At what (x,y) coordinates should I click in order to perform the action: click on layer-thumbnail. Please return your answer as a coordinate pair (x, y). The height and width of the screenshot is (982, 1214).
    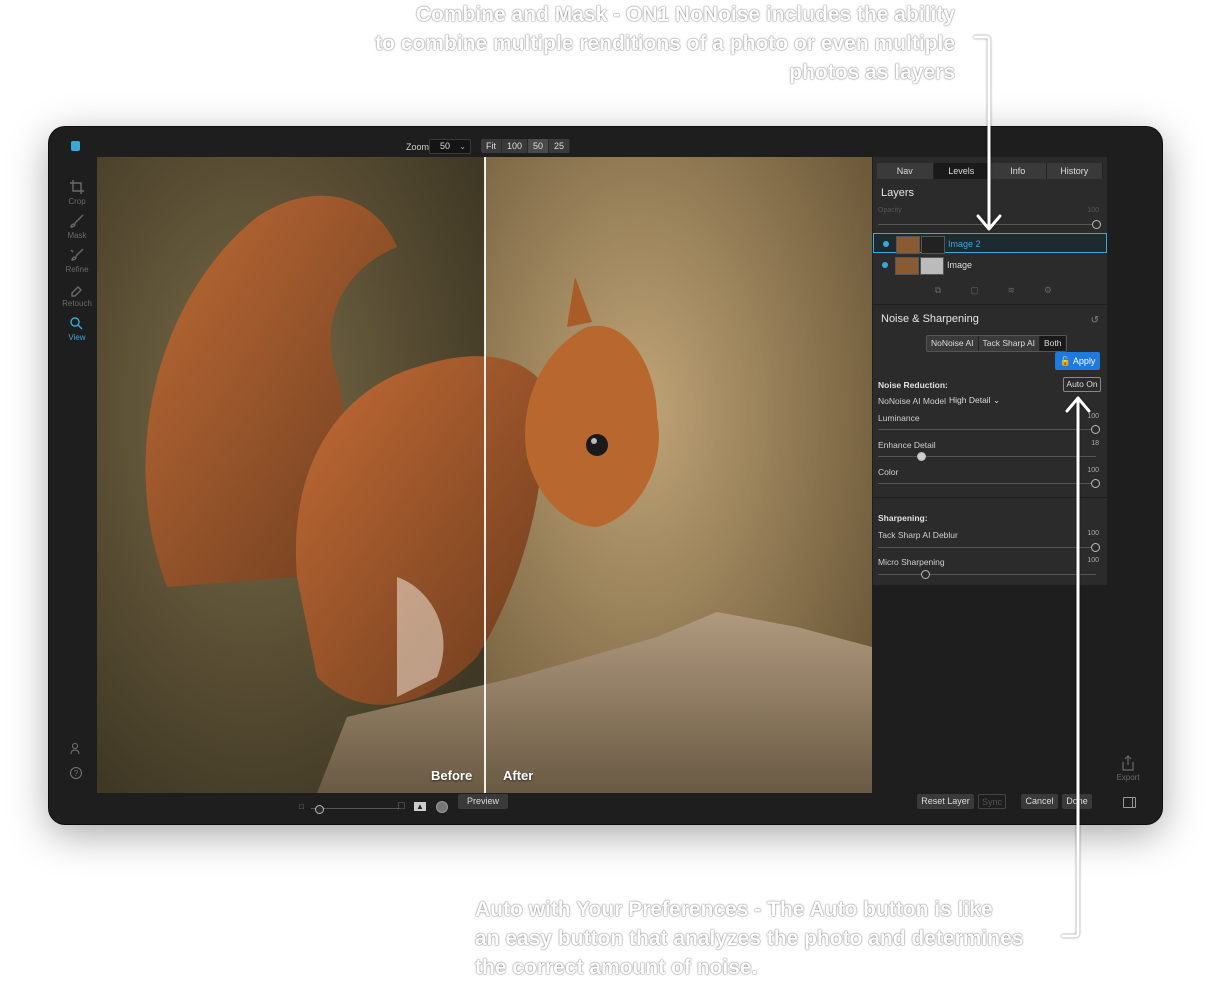
    Looking at the image, I should click on (908, 245).